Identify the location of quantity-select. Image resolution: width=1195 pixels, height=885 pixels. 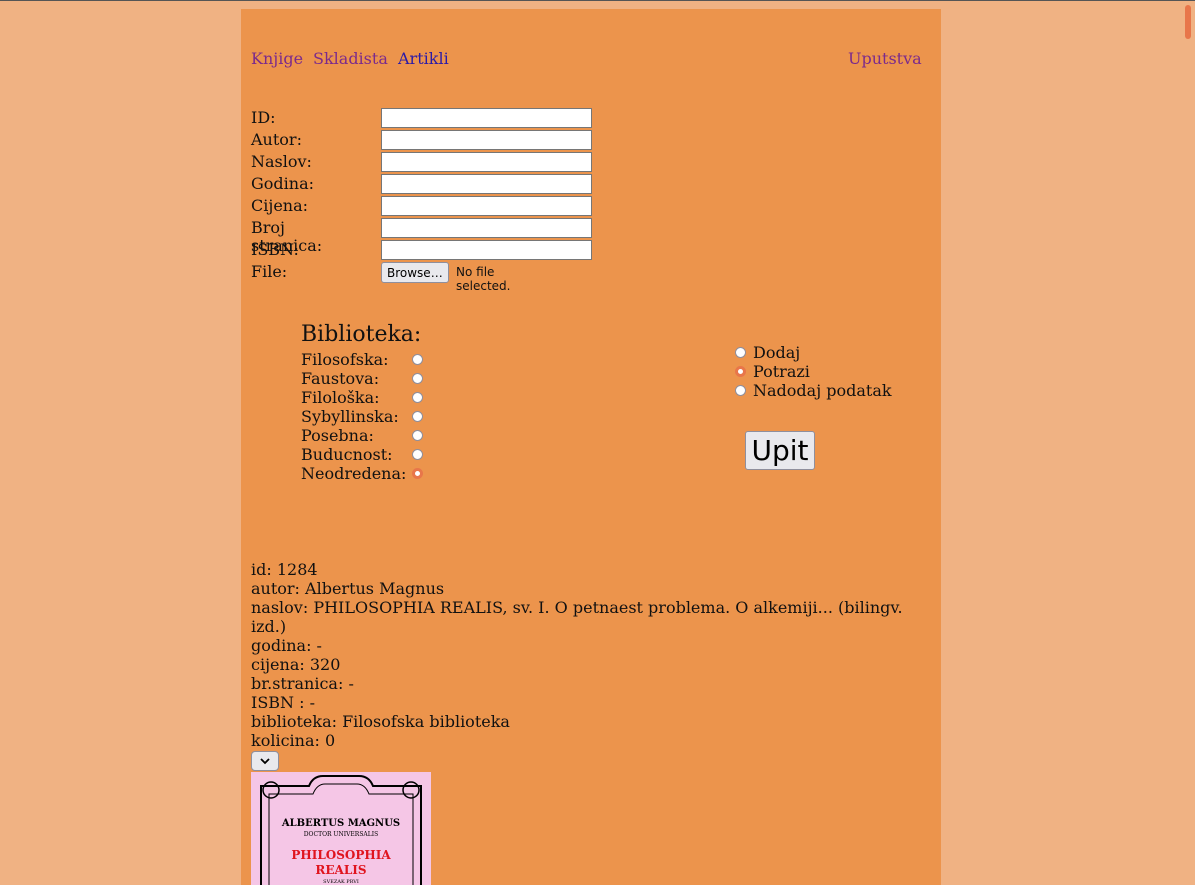
(265, 761).